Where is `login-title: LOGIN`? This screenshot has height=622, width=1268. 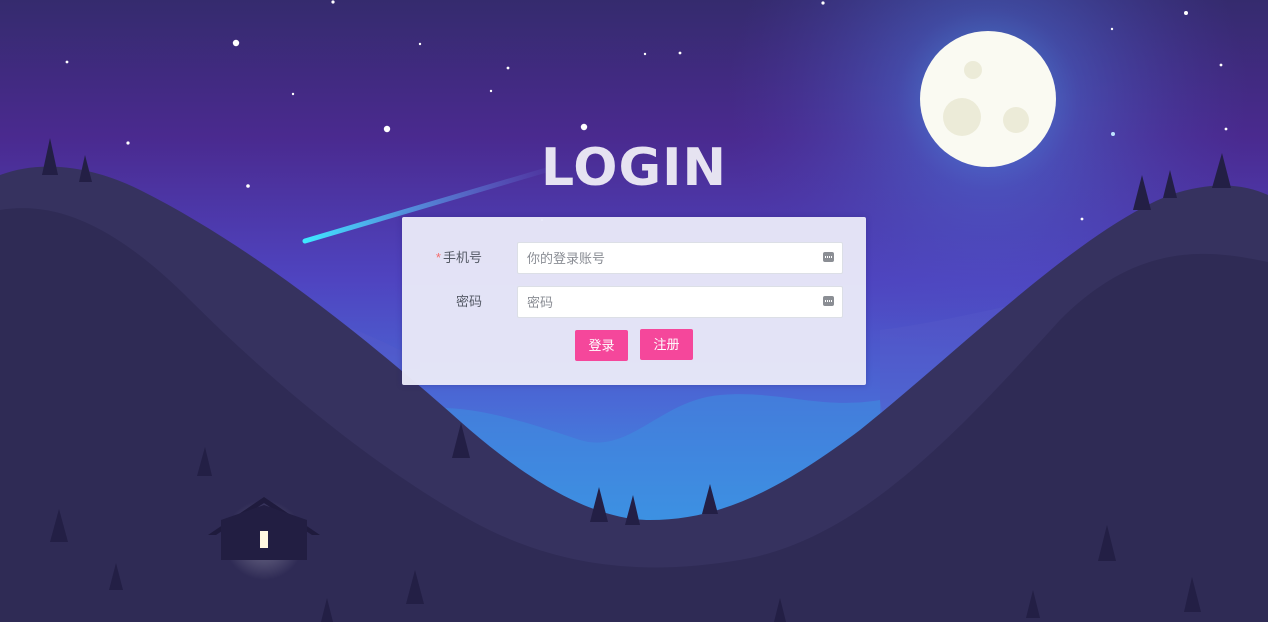
login-title: LOGIN is located at coordinates (634, 168).